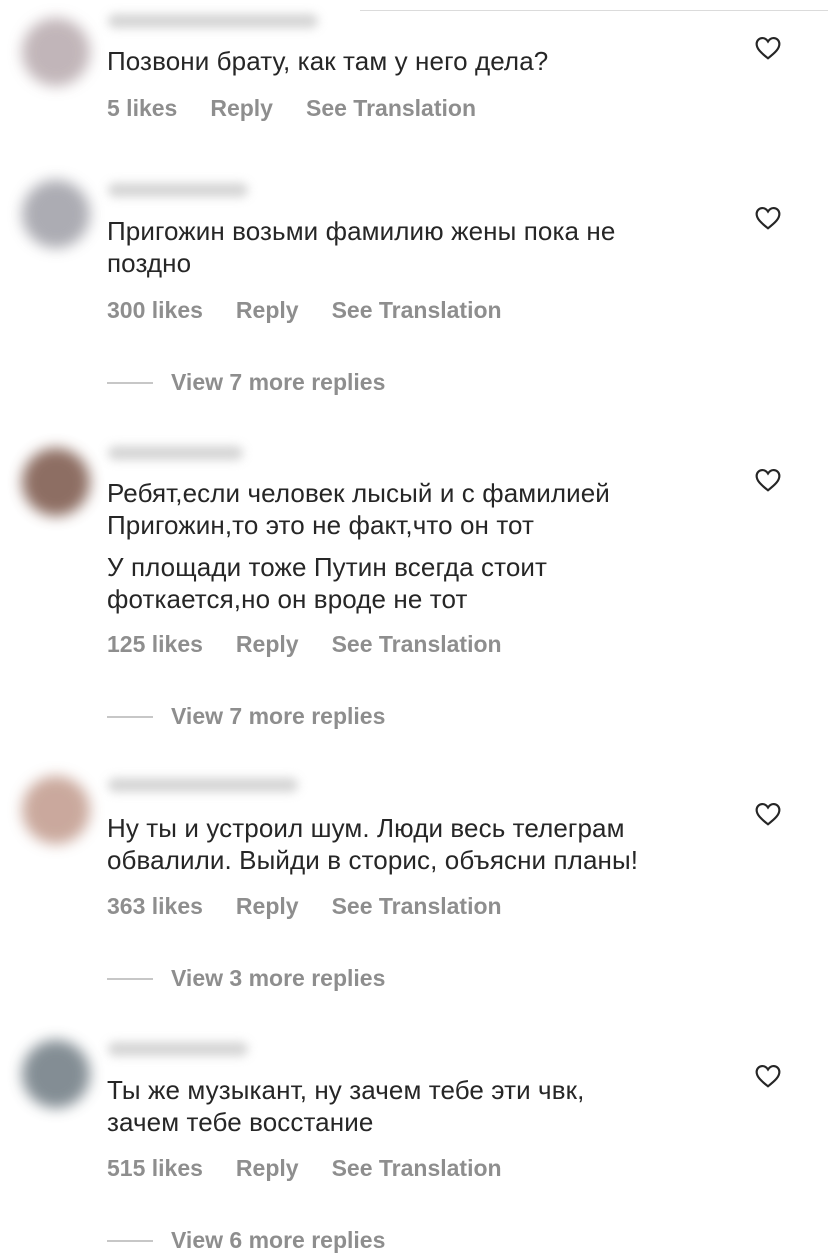 Image resolution: width=828 pixels, height=1258 pixels. What do you see at coordinates (155, 644) in the screenshot?
I see `likes-count: 125 likes` at bounding box center [155, 644].